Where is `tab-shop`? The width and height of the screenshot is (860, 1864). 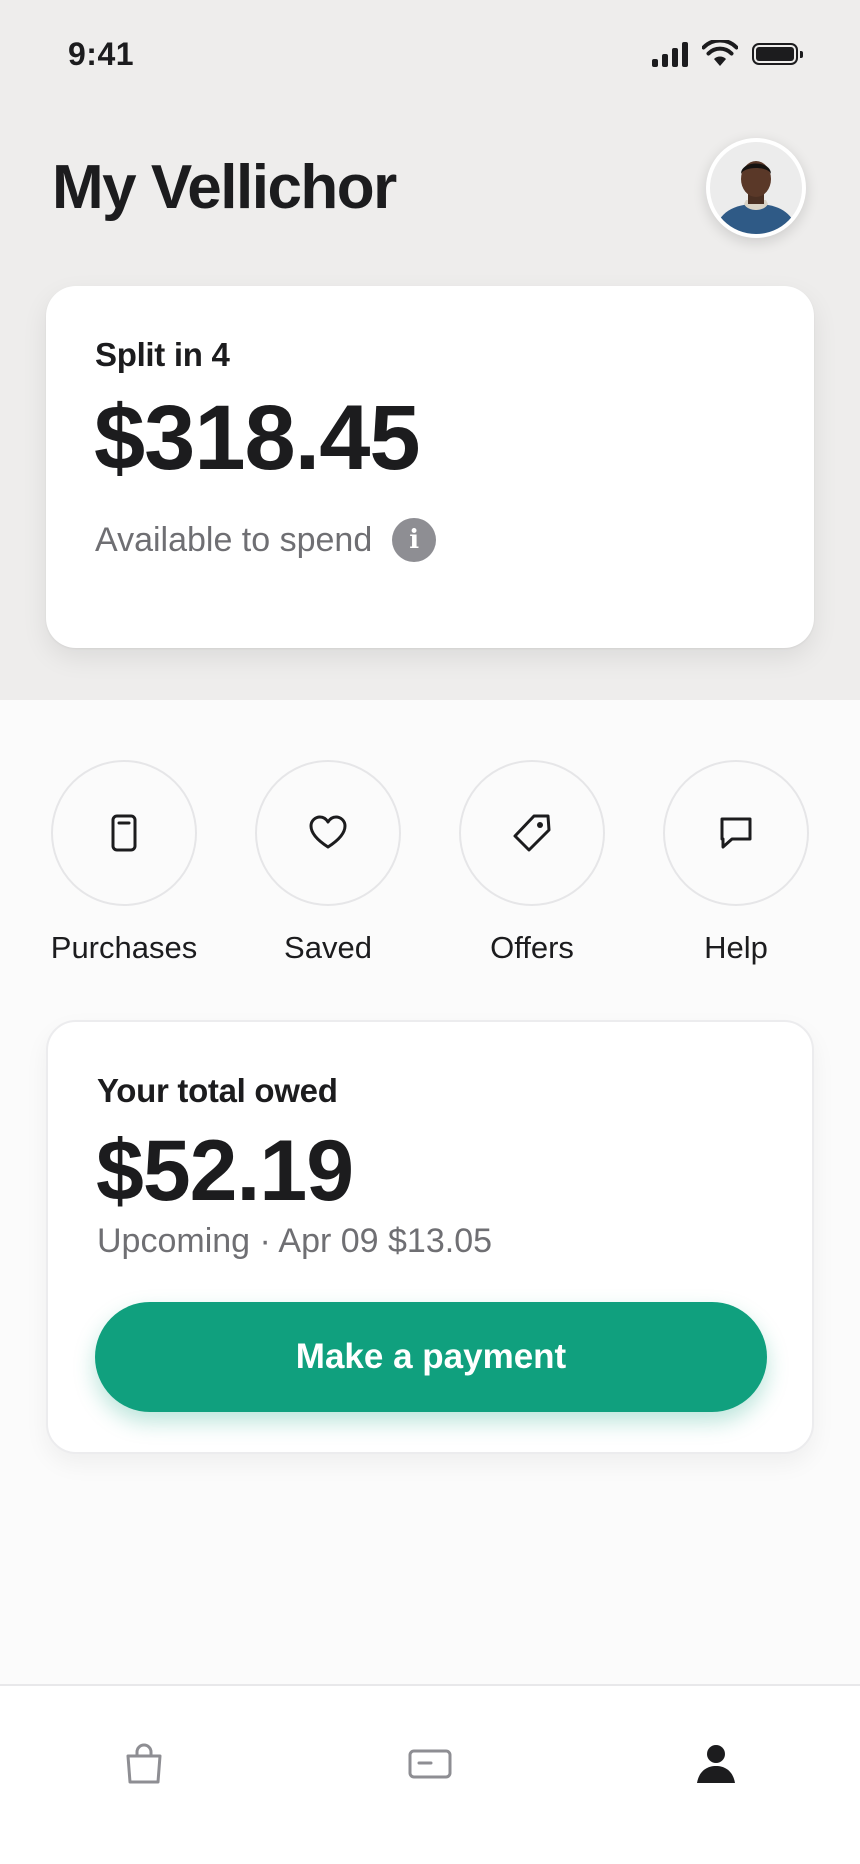
tab-shop is located at coordinates (144, 1764).